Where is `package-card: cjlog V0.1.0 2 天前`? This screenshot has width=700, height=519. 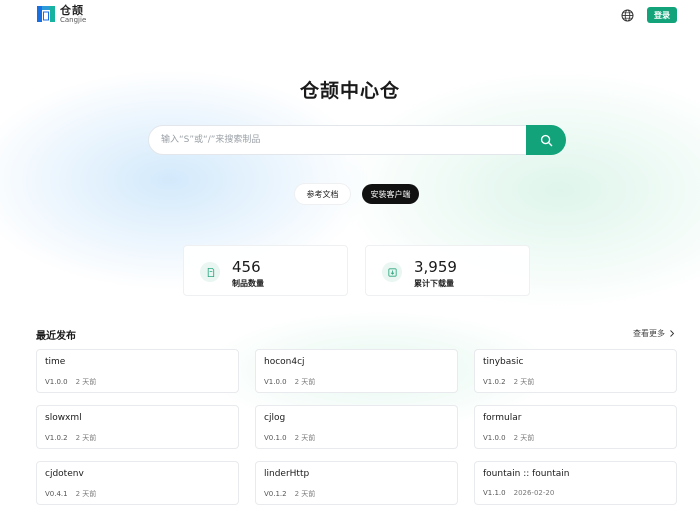 package-card: cjlog V0.1.0 2 天前 is located at coordinates (356, 427).